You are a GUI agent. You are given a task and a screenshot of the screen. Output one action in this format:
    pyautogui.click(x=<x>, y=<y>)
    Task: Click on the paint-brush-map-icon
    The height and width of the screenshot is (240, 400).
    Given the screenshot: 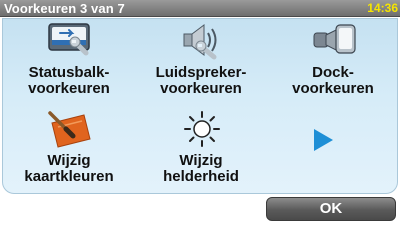 What is the action you would take?
    pyautogui.click(x=69, y=129)
    